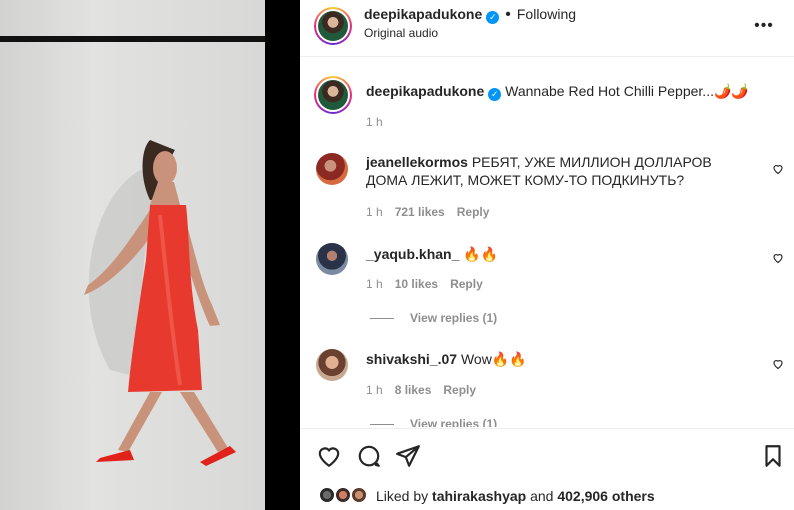 This screenshot has width=794, height=510. Describe the element at coordinates (481, 254) in the screenshot. I see `comment-text: 🔥🔥` at that location.